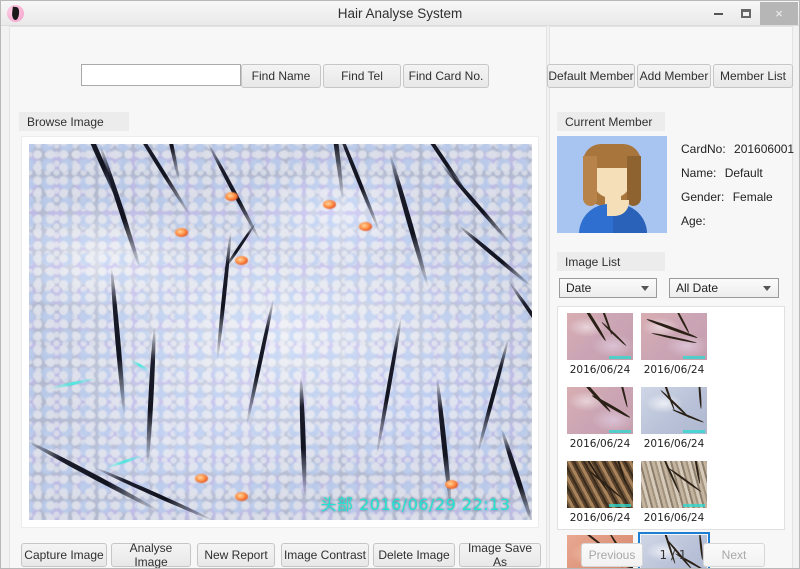  Describe the element at coordinates (64, 555) in the screenshot. I see `capture-image-button: Capture Image` at that location.